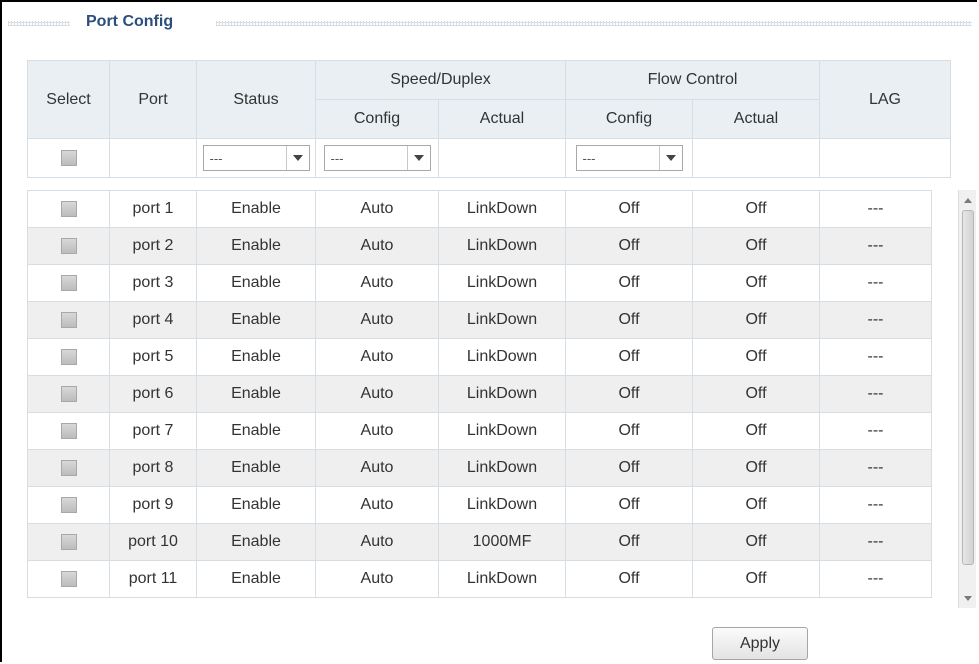 Image resolution: width=979 pixels, height=664 pixels. Describe the element at coordinates (885, 158) in the screenshot. I see `filter-lag-cell` at that location.